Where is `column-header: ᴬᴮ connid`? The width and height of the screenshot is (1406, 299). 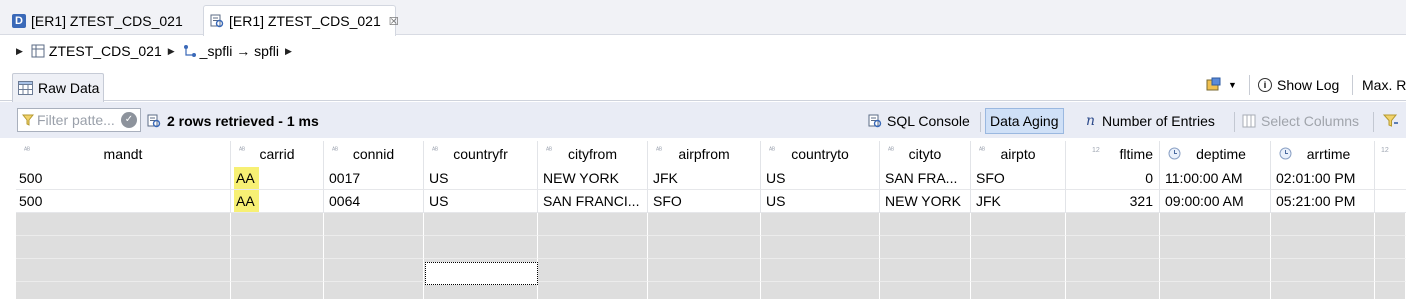 column-header: ᴬᴮ connid is located at coordinates (374, 154).